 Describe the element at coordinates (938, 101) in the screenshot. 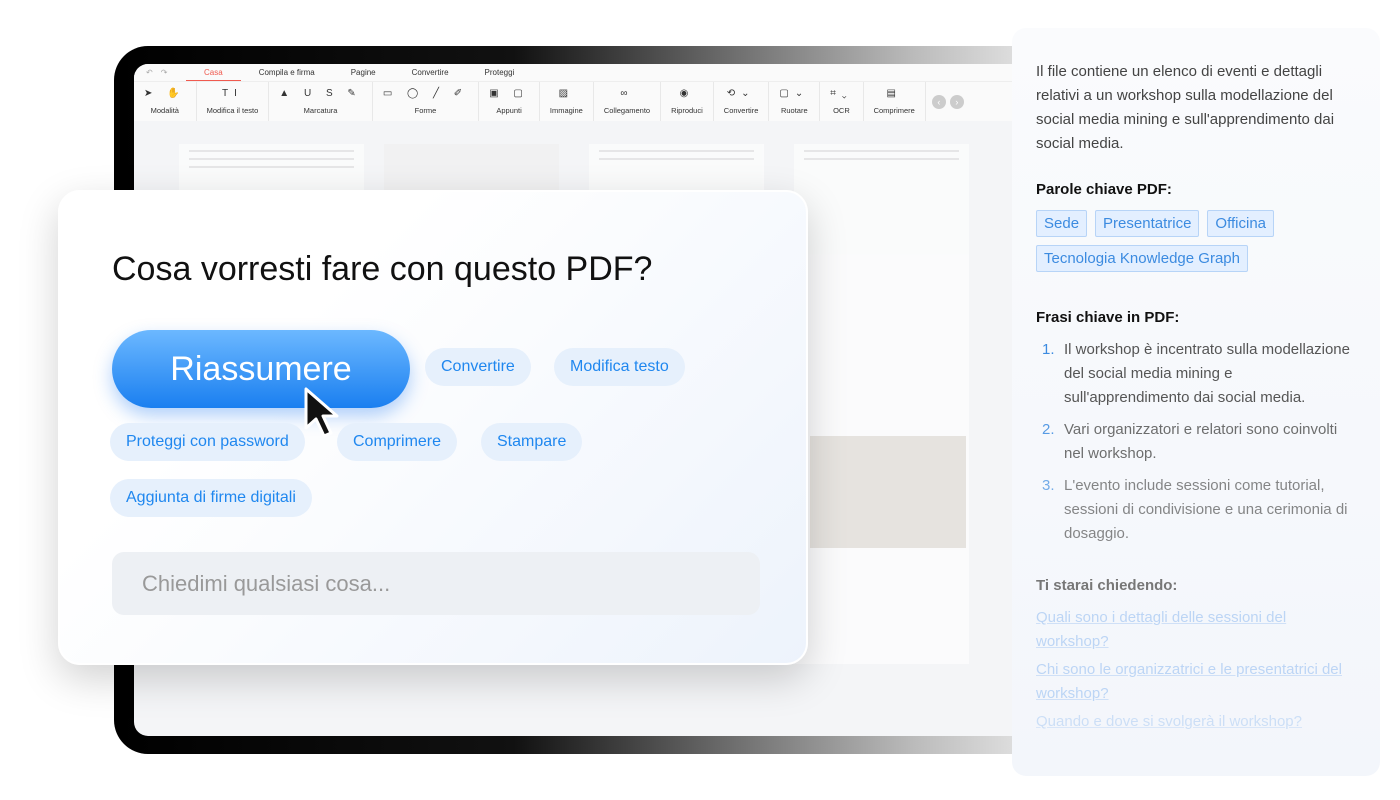

I see `chevron-left-icon: ‹` at that location.